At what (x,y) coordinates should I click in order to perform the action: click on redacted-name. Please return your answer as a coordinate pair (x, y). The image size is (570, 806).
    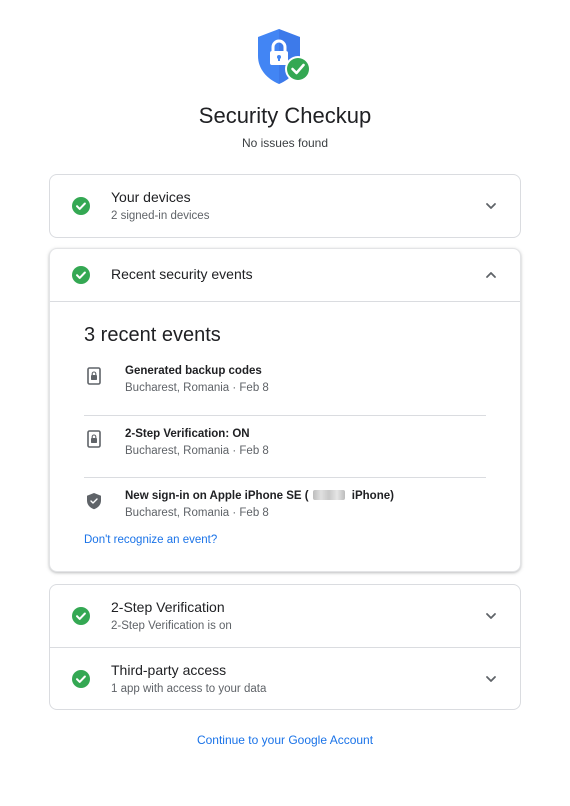
    Looking at the image, I should click on (328, 495).